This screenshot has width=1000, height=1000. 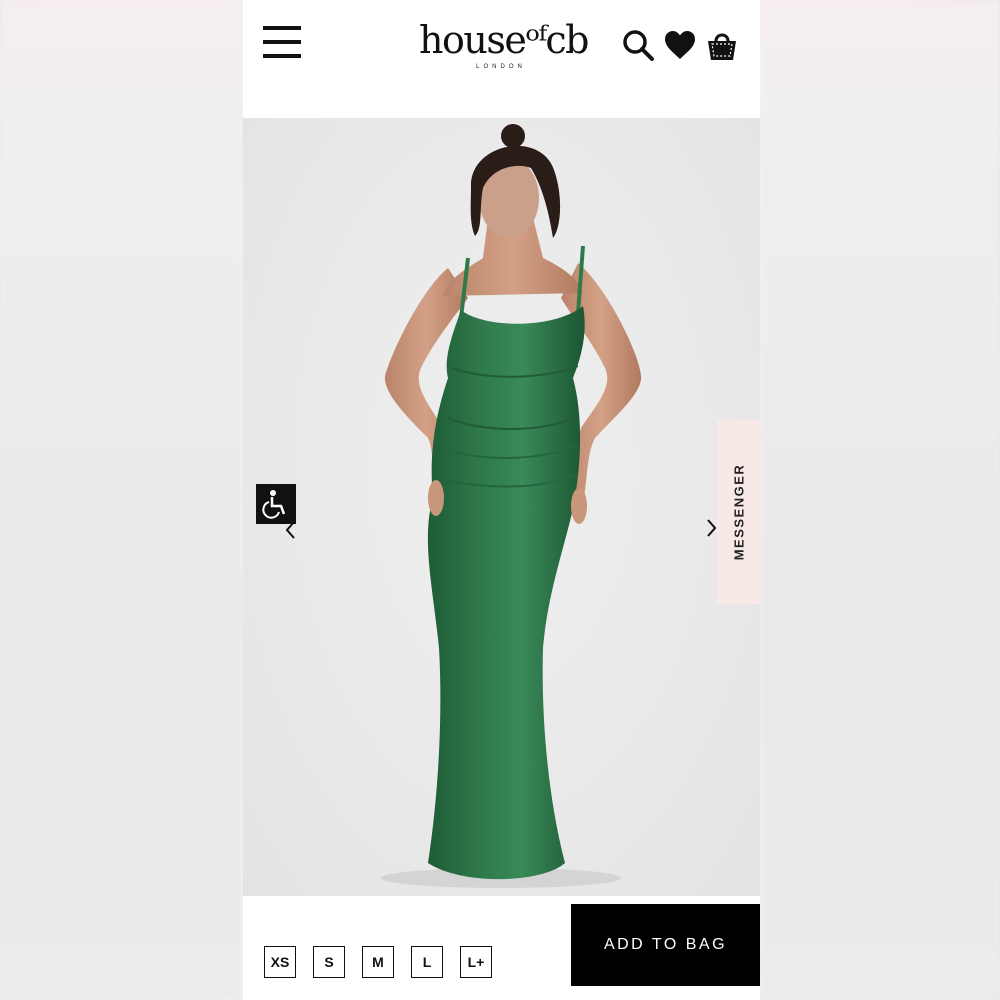 I want to click on brand-logo: houseᵒᶠcb LONDON, so click(x=504, y=49).